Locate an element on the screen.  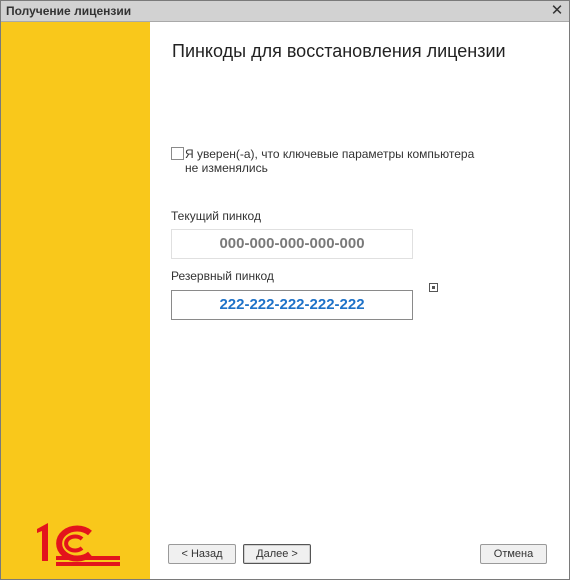
page-title: Пинкоды для восстановления лицензии is located at coordinates (339, 51).